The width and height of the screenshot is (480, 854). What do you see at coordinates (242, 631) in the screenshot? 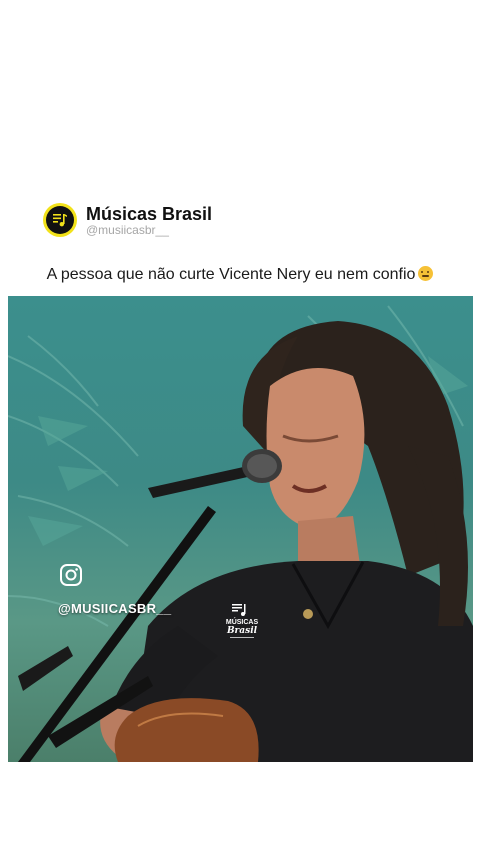
I see `svg-text: Brasil` at bounding box center [242, 631].